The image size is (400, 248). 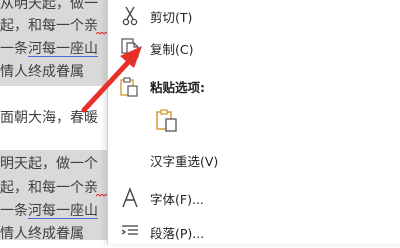 I want to click on clipboard-icon, so click(x=130, y=86).